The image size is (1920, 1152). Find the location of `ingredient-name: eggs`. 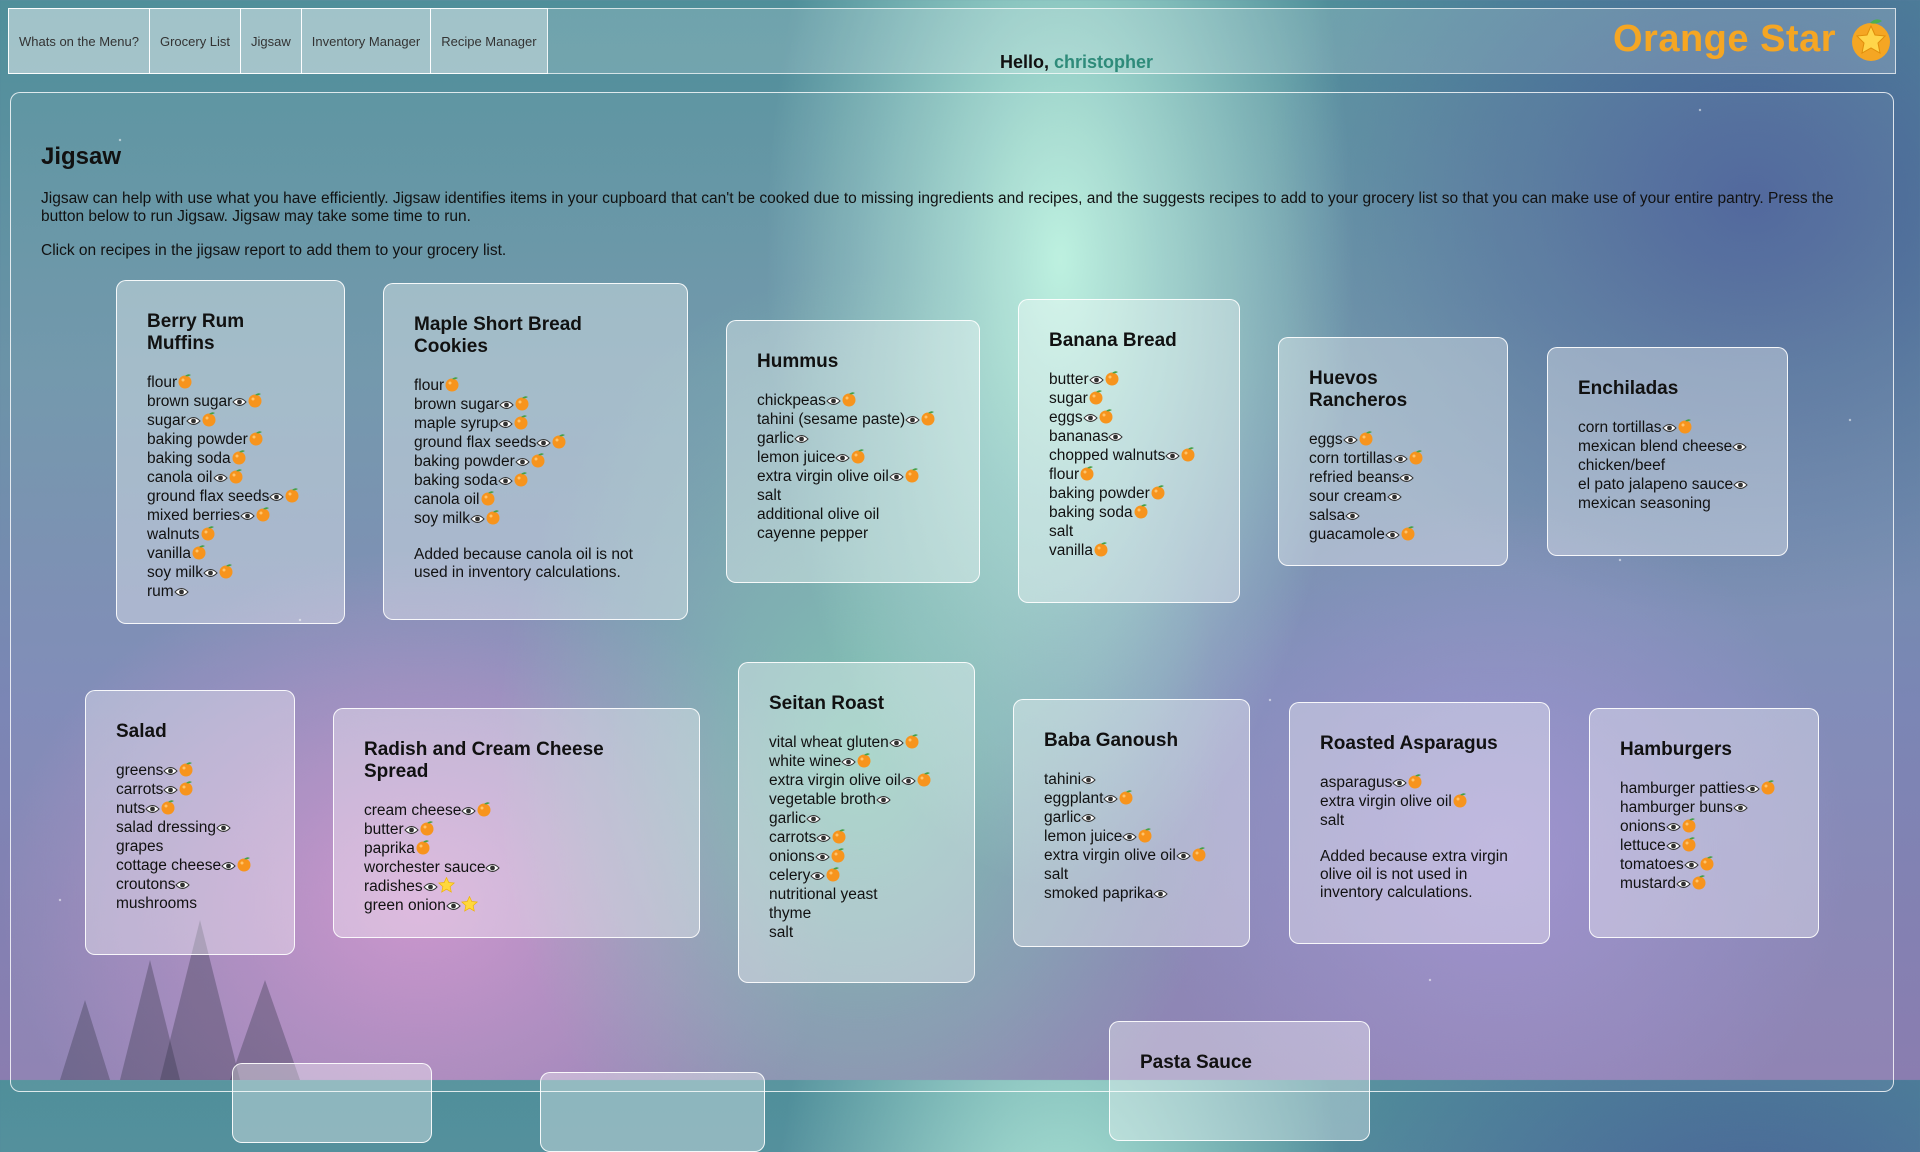

ingredient-name: eggs is located at coordinates (1326, 439).